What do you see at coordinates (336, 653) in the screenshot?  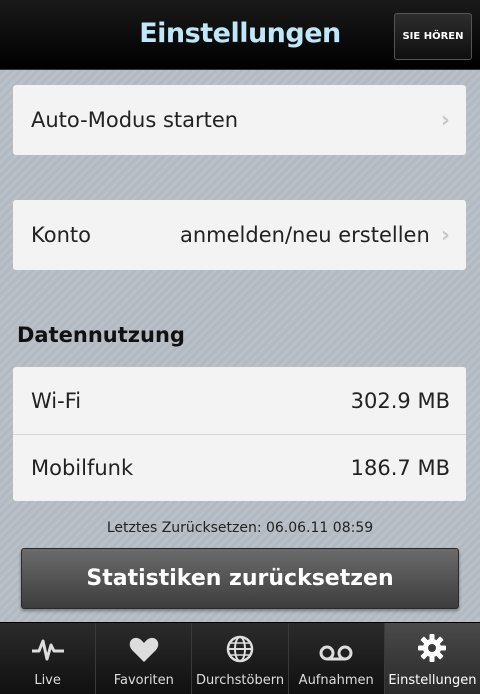 I see `voicemail-icon` at bounding box center [336, 653].